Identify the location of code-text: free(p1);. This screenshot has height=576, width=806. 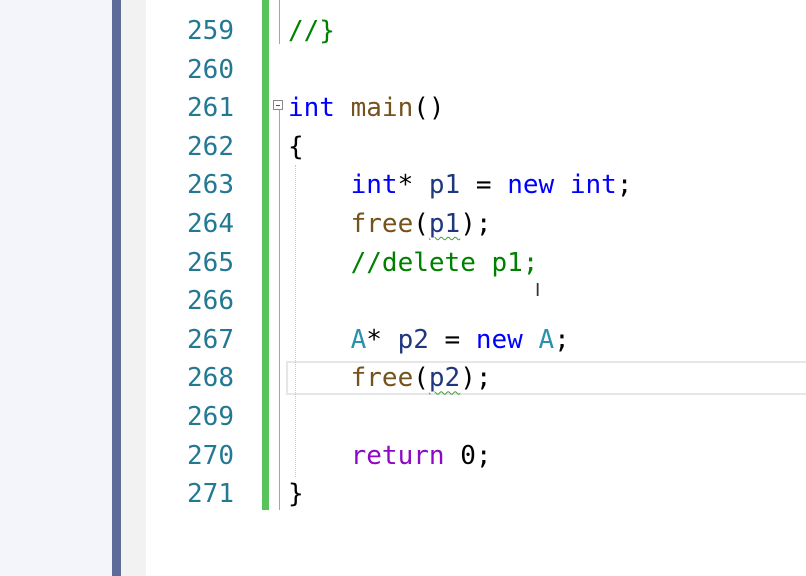
(390, 224).